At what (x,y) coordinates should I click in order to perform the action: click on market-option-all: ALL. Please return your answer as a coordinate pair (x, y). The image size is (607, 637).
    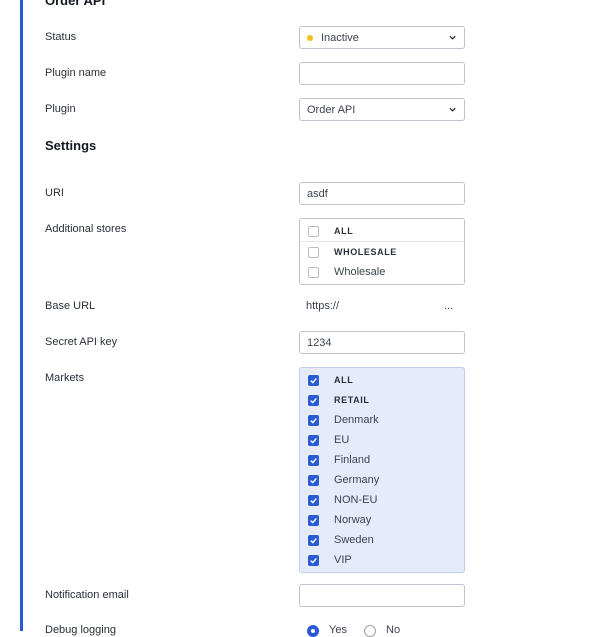
    Looking at the image, I should click on (382, 380).